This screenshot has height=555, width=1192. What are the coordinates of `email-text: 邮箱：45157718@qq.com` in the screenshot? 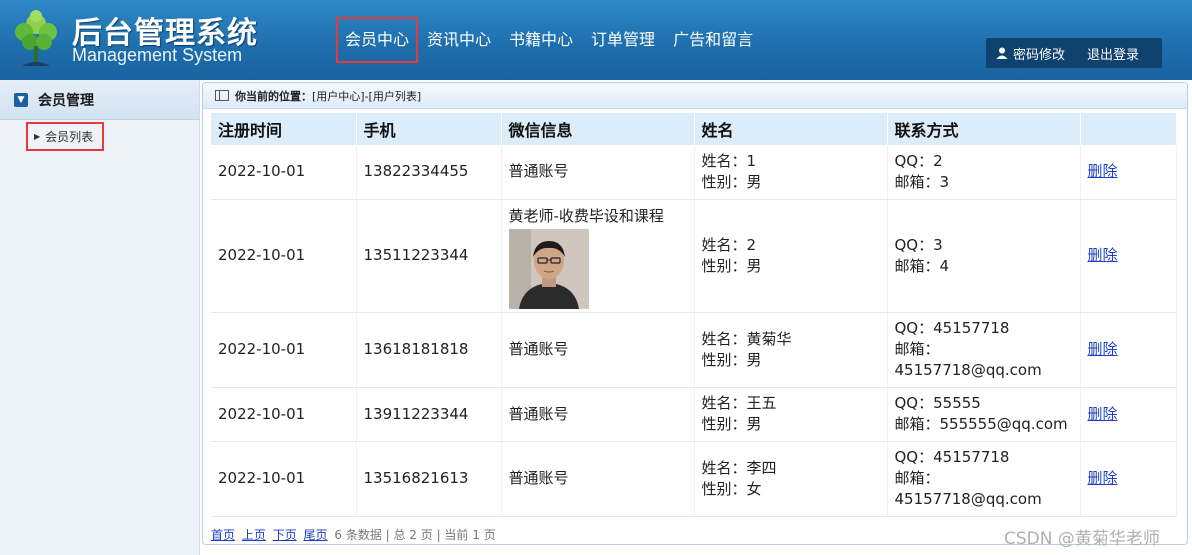 It's located at (968, 488).